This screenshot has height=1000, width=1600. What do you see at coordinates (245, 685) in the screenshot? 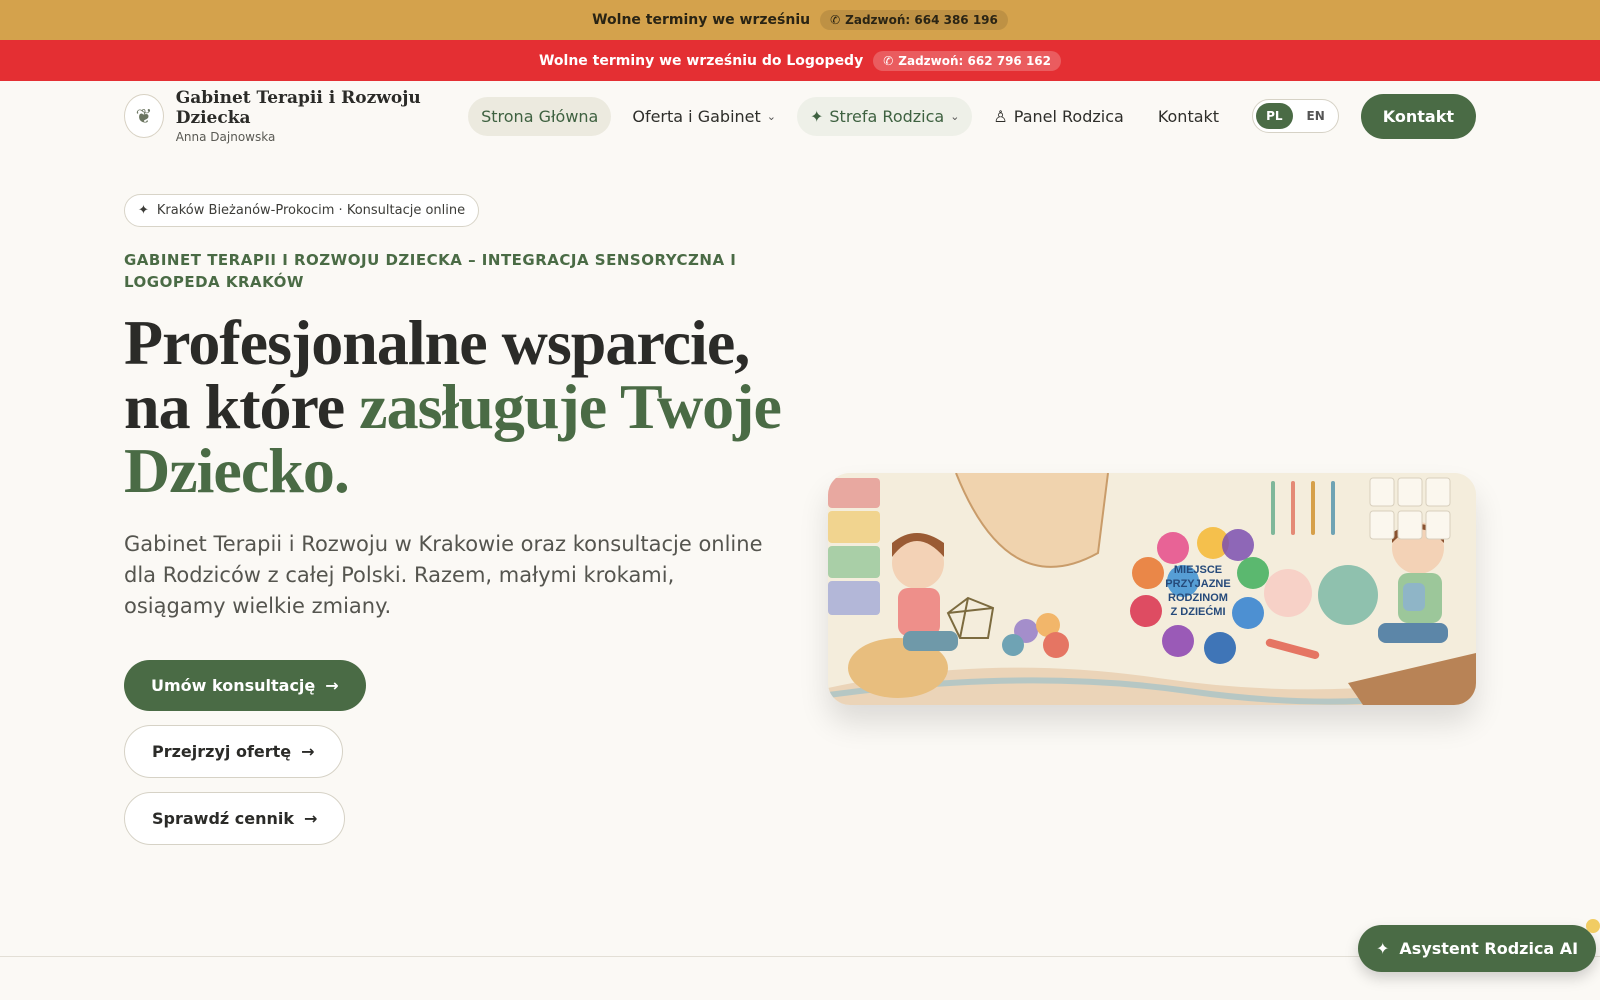
I see `book-consultation-button: Umów konsultację →` at bounding box center [245, 685].